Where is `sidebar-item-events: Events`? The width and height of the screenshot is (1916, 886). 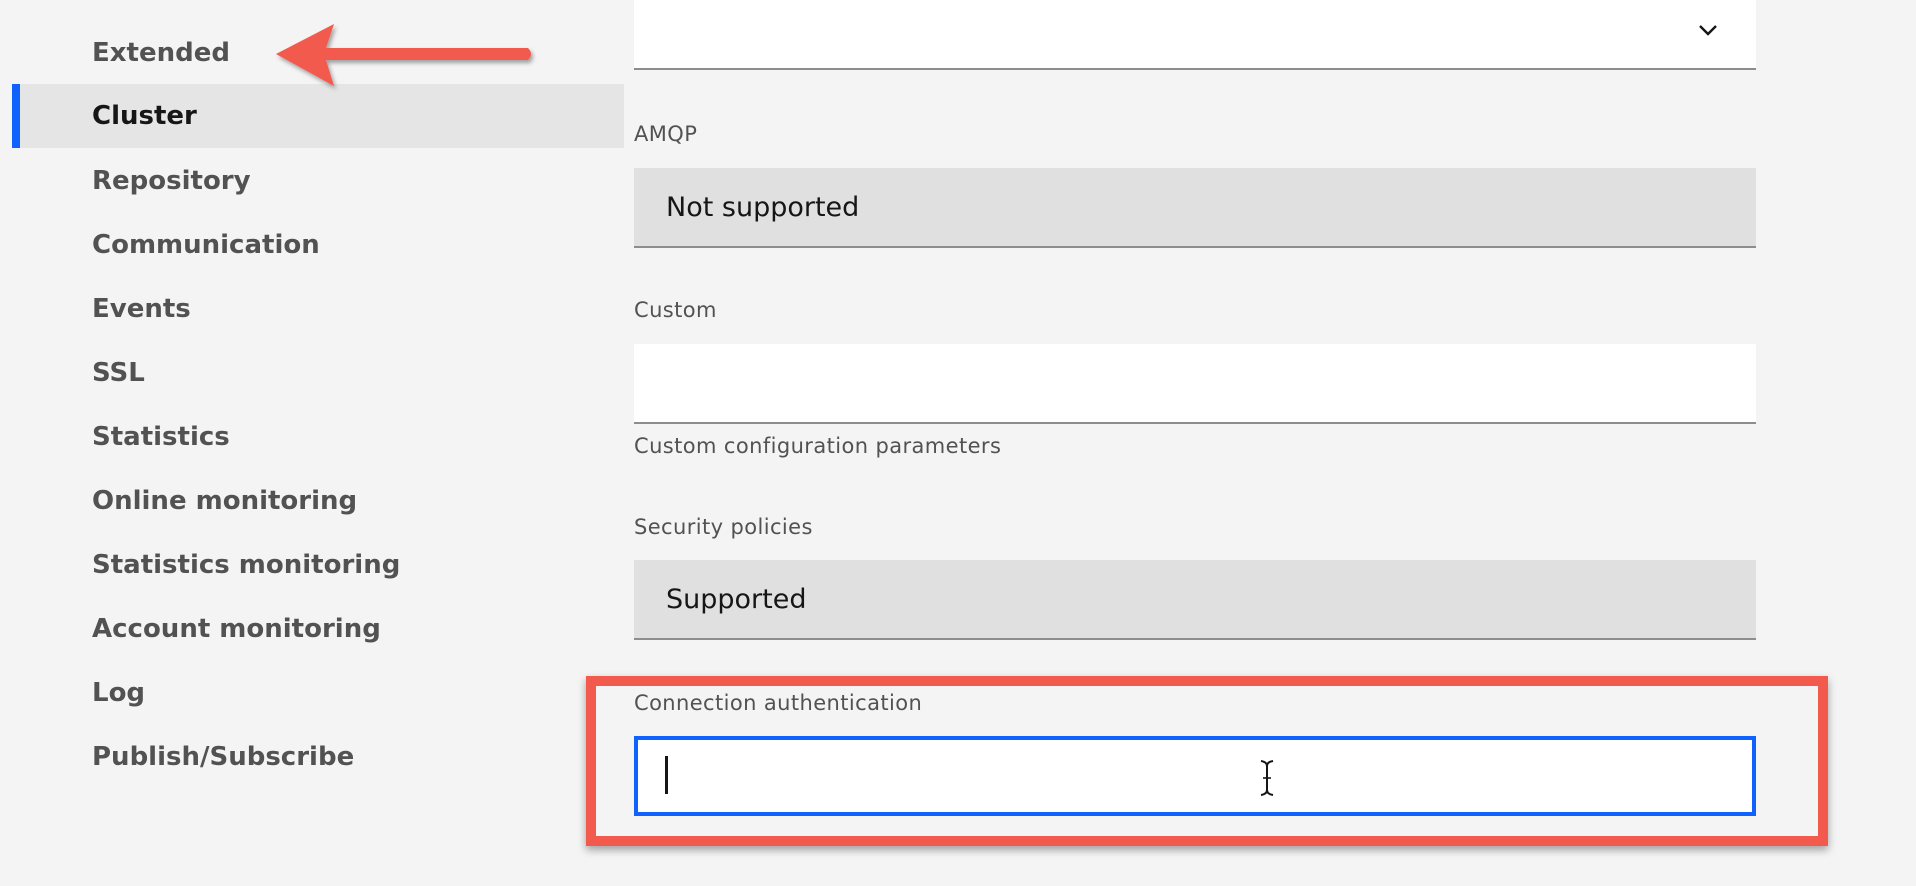 sidebar-item-events: Events is located at coordinates (318, 309).